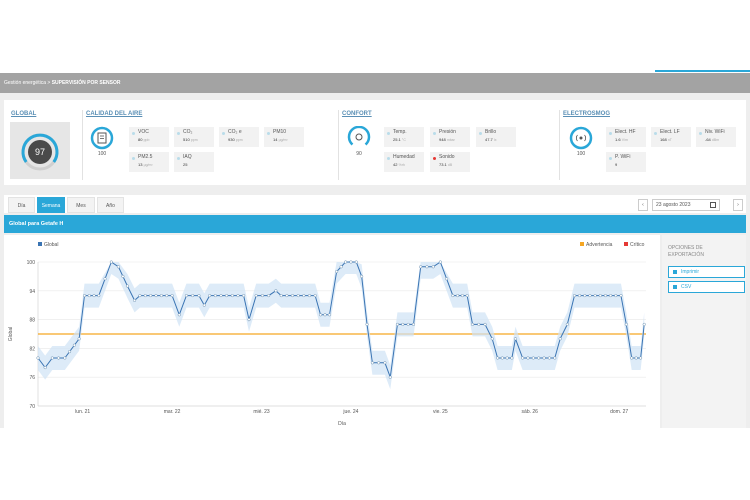 This screenshot has width=750, height=500. I want to click on sensor-unit: V/m, so click(624, 140).